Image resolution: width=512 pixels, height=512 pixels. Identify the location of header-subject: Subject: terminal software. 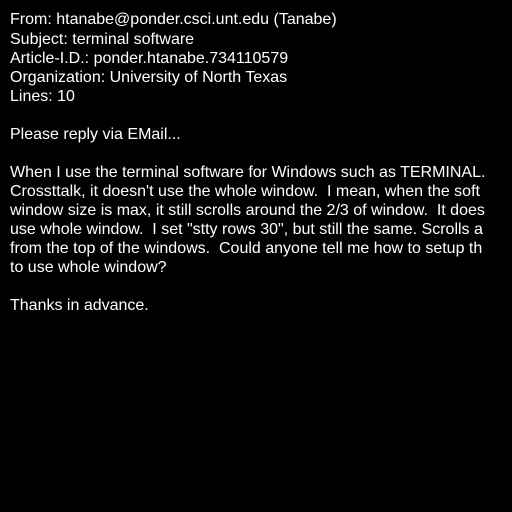
(102, 39).